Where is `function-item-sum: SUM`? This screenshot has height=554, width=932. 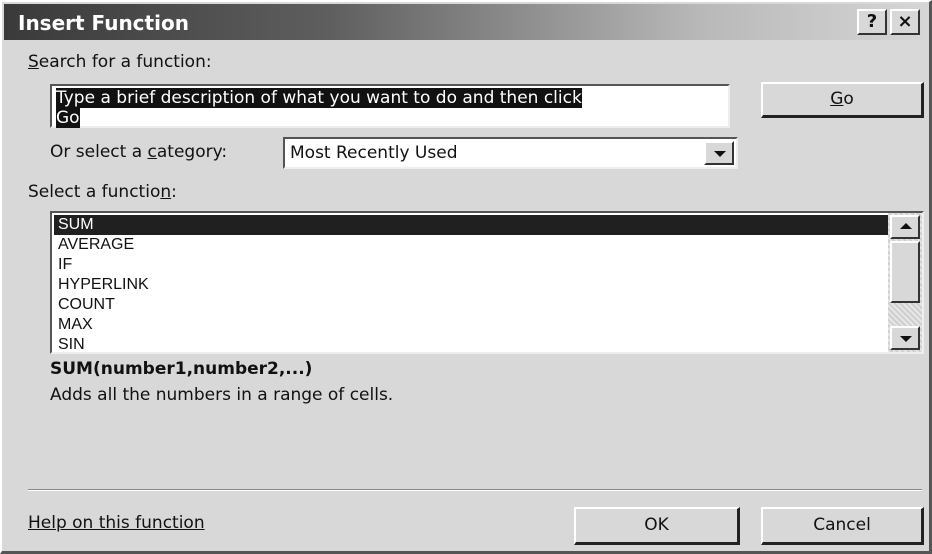
function-item-sum: SUM is located at coordinates (471, 225).